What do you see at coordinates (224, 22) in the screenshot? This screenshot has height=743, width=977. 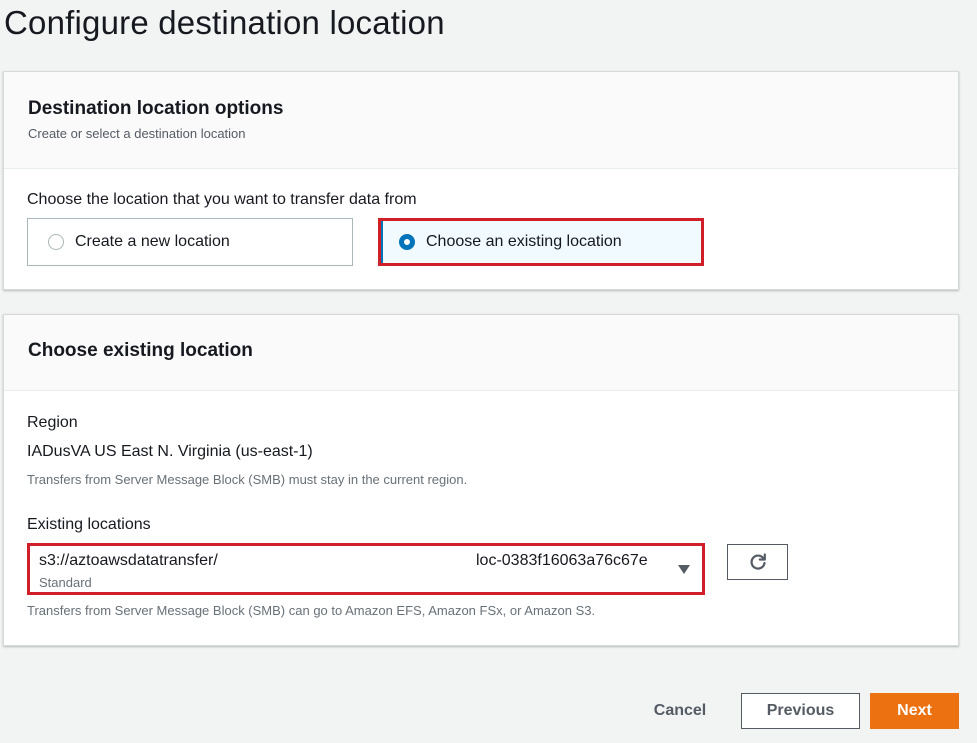 I see `page-title: Configure destination location` at bounding box center [224, 22].